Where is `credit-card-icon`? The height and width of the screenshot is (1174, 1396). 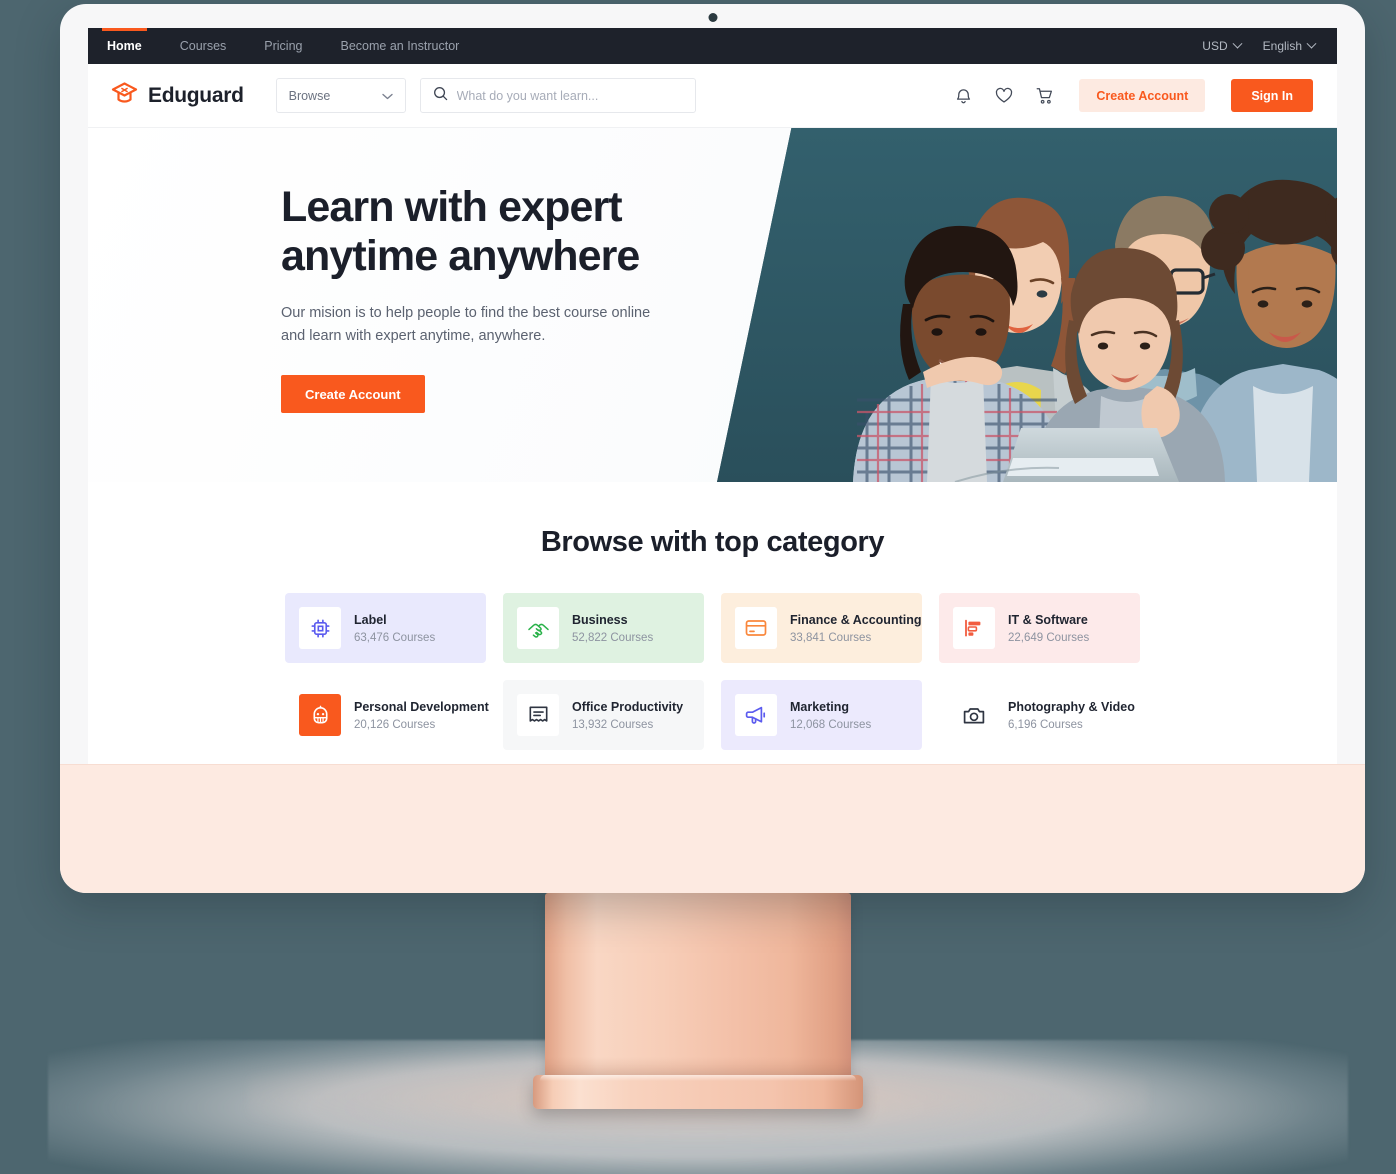 credit-card-icon is located at coordinates (756, 628).